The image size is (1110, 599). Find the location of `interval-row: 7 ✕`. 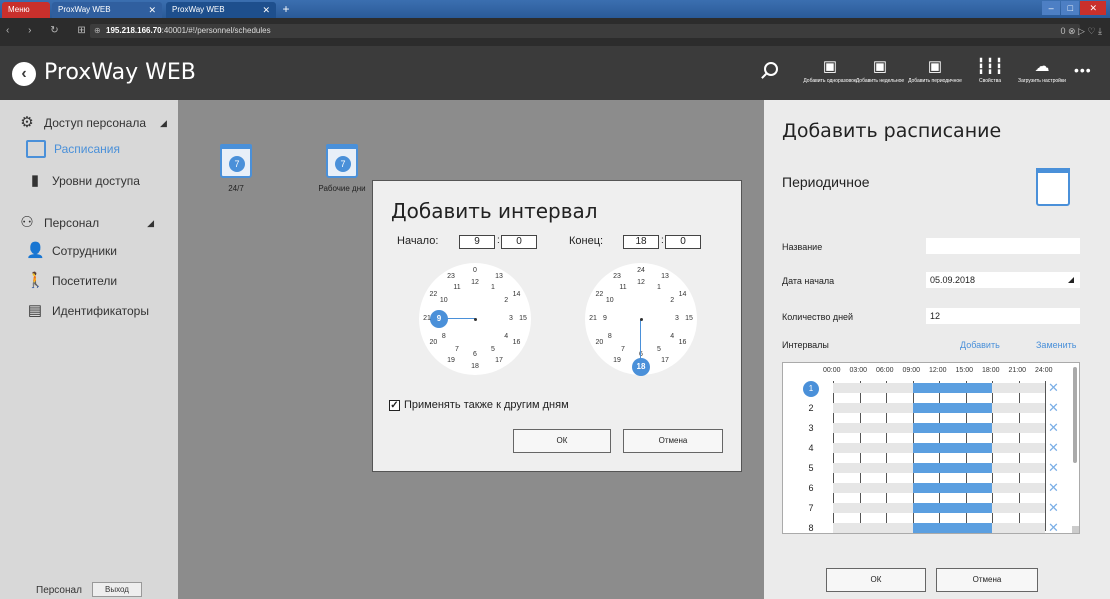

interval-row: 7 ✕ is located at coordinates (924, 509).